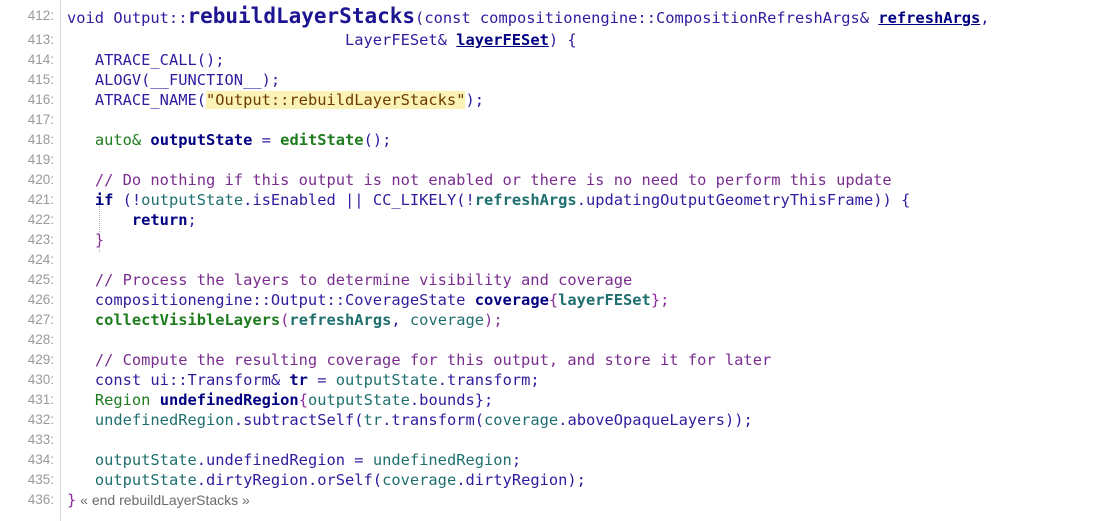 This screenshot has height=521, width=1094. Describe the element at coordinates (187, 320) in the screenshot. I see `call-collectvisiblelayers: collectVisibleLayers` at that location.